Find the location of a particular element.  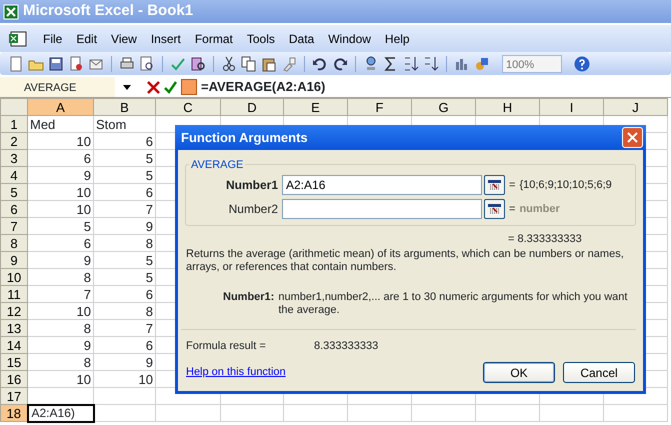

excel-logo-icon is located at coordinates (11, 12).